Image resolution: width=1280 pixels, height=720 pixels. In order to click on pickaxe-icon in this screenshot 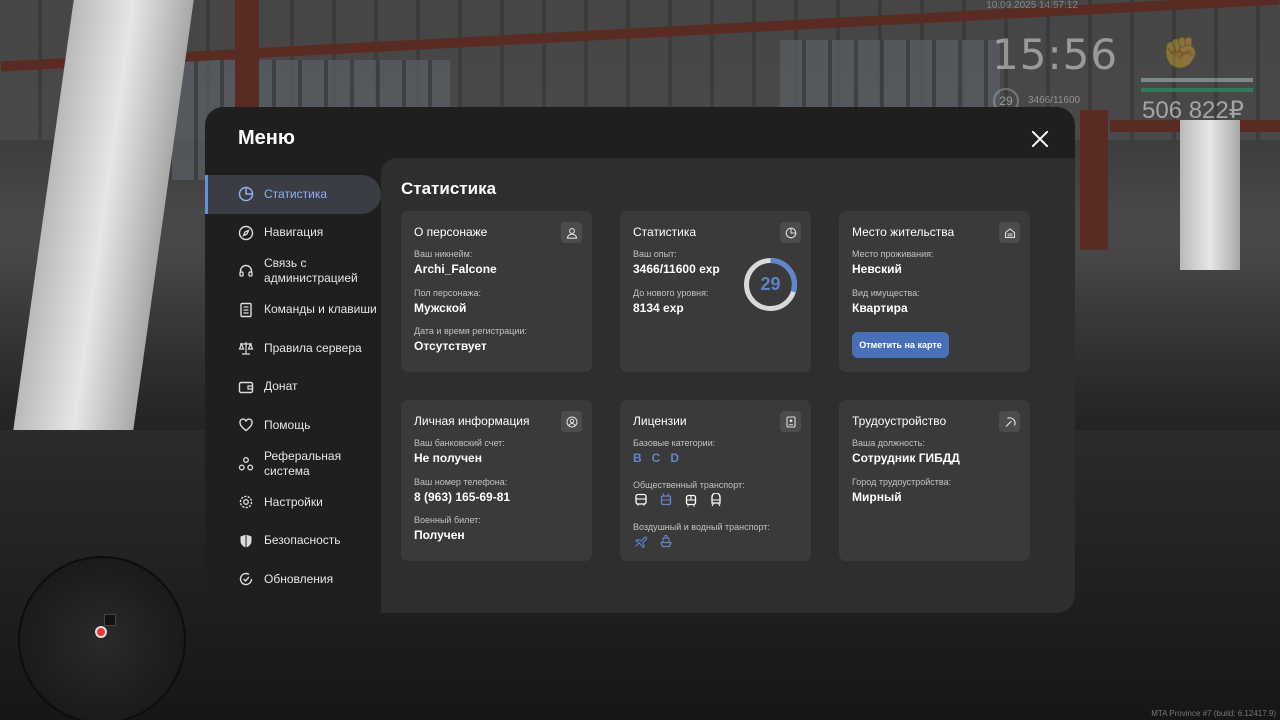, I will do `click(1009, 421)`.